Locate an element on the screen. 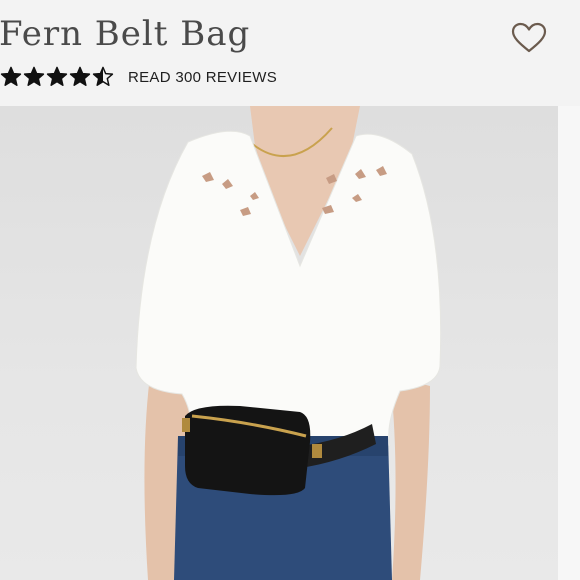 This screenshot has width=580, height=580. favorite-button is located at coordinates (529, 38).